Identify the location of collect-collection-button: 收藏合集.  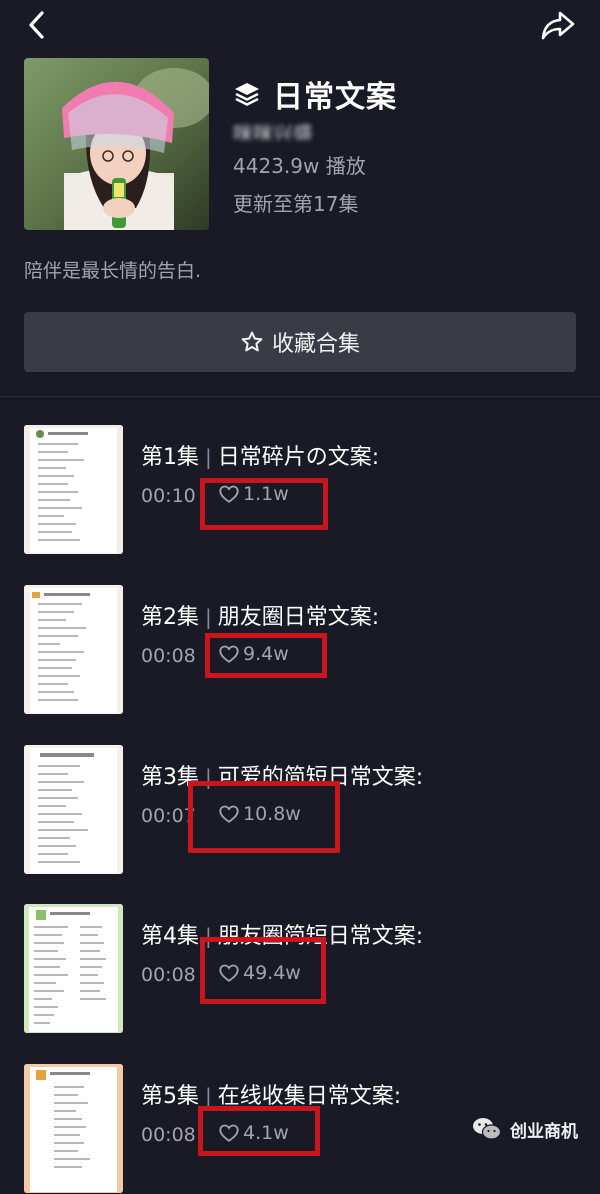
(300, 342).